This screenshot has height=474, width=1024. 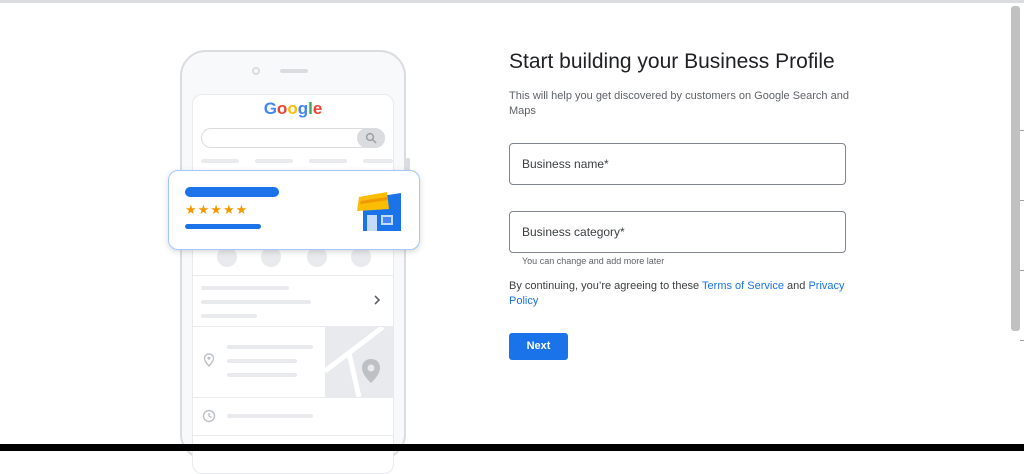 What do you see at coordinates (223, 226) in the screenshot?
I see `business-detail-bar` at bounding box center [223, 226].